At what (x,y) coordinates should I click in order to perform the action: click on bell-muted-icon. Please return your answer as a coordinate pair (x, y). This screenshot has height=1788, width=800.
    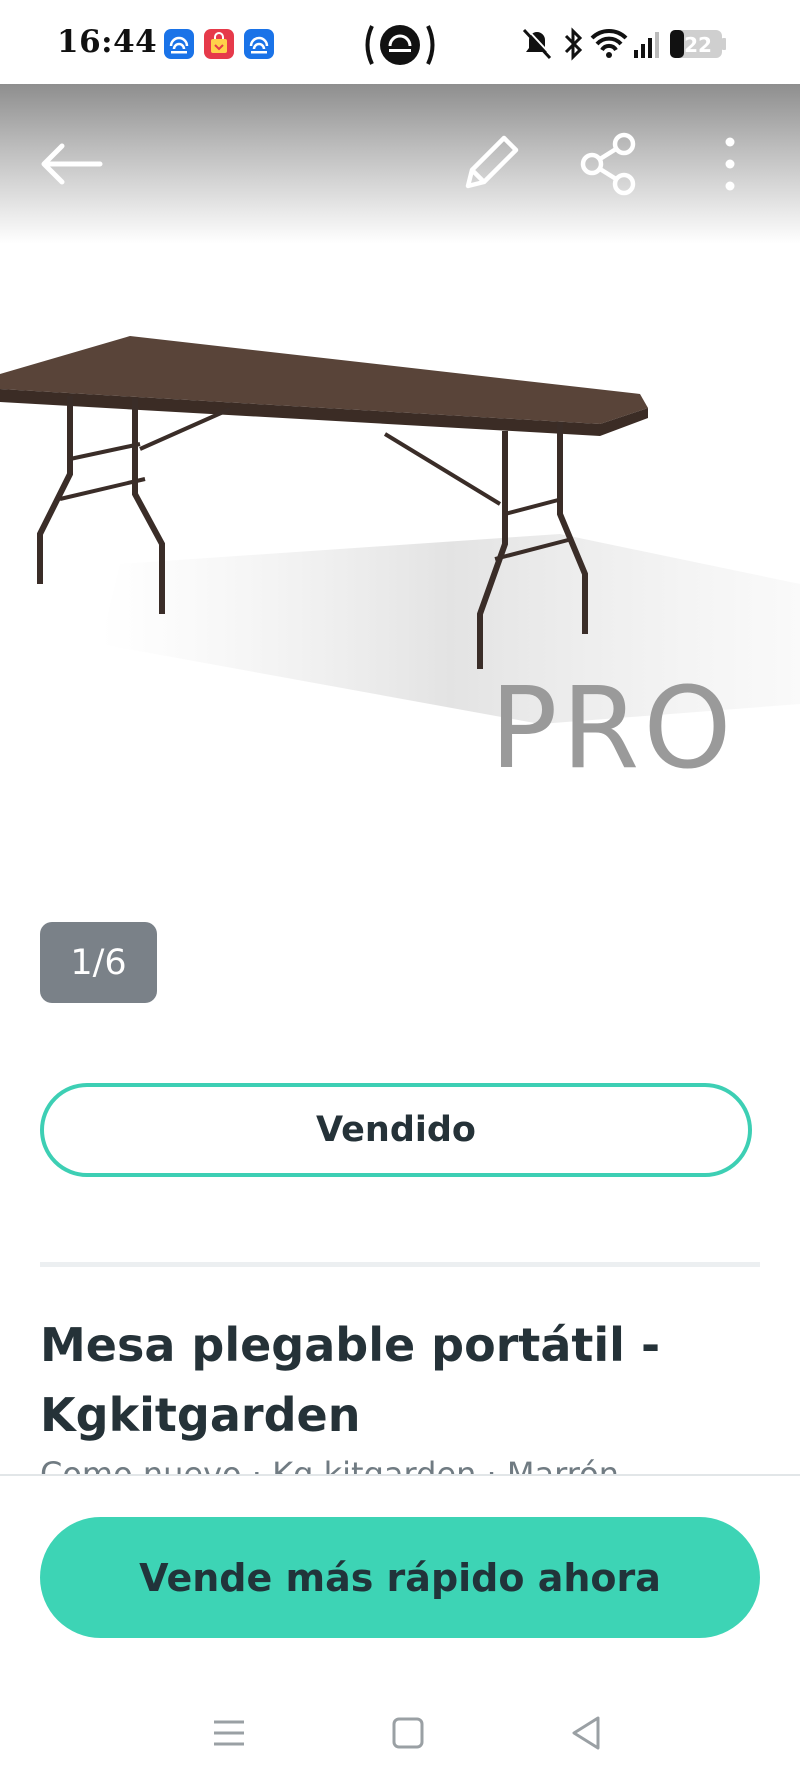
    Looking at the image, I should click on (537, 43).